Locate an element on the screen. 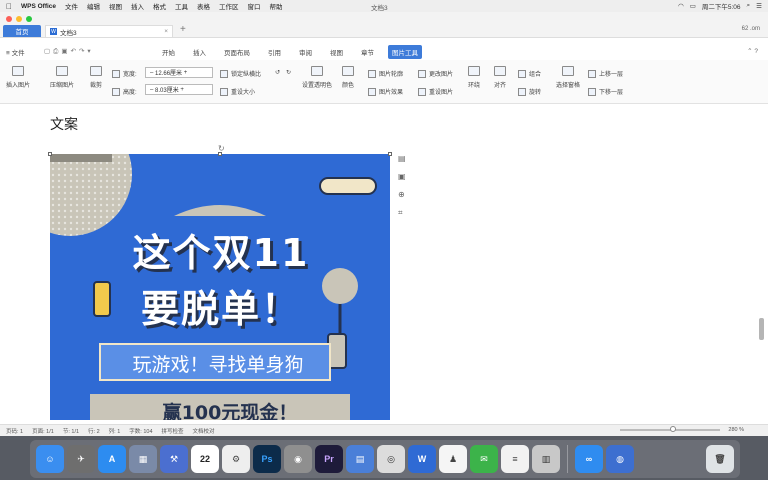 This screenshot has width=768, height=480. tab-home: 首页 is located at coordinates (22, 31).